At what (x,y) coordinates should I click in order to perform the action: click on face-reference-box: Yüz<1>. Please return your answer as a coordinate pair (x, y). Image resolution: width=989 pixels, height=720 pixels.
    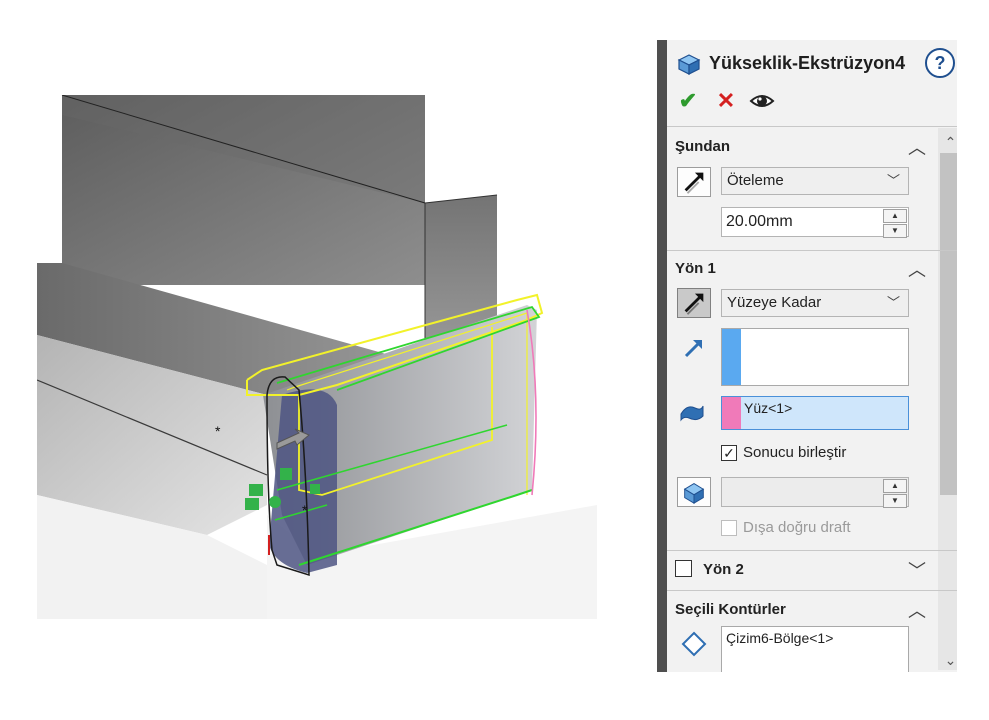
    Looking at the image, I should click on (815, 413).